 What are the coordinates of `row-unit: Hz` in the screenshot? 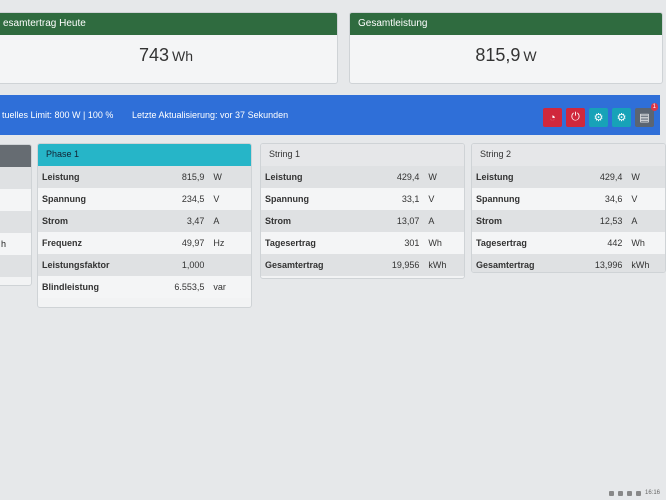 It's located at (229, 243).